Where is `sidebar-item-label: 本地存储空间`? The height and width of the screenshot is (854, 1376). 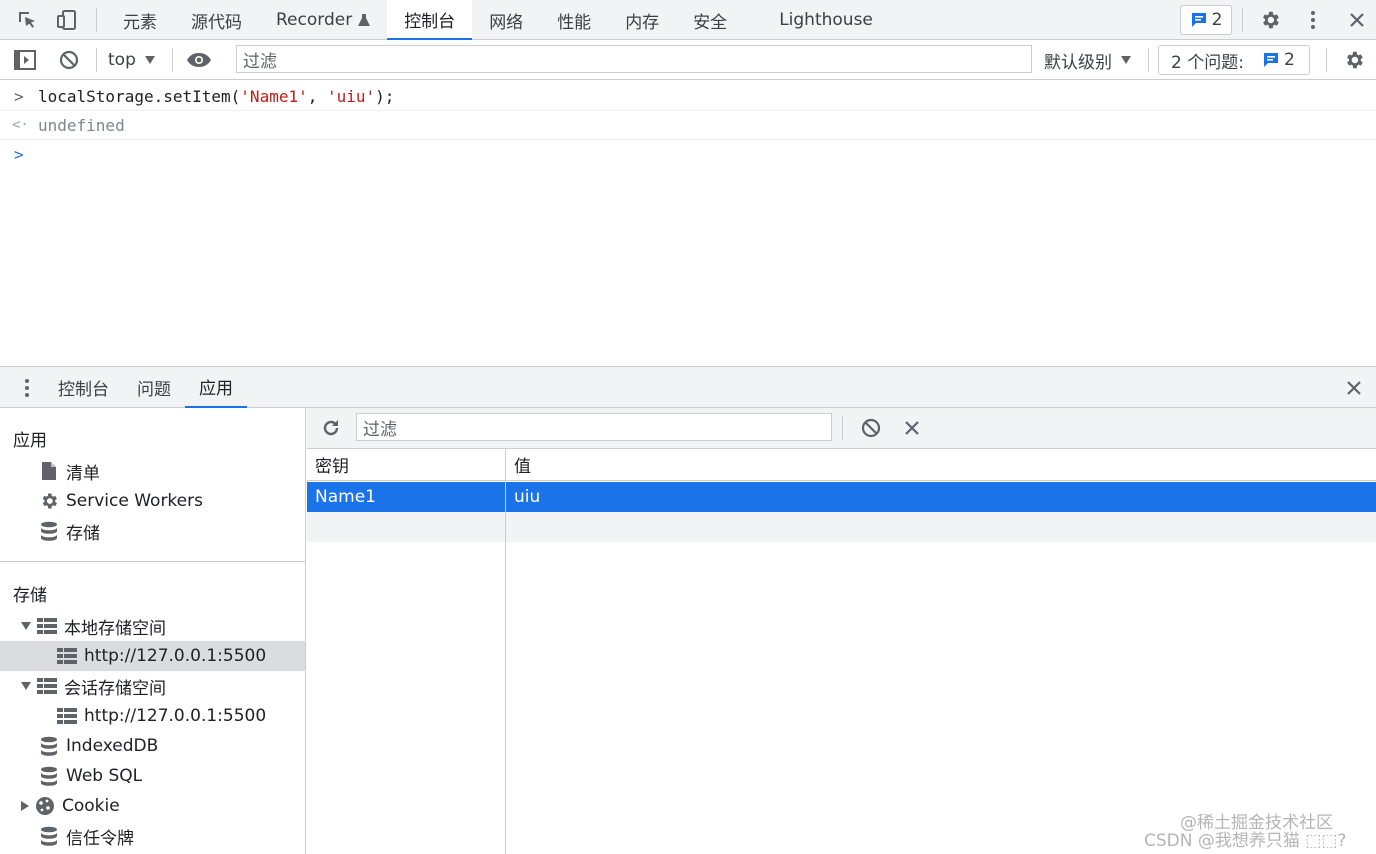 sidebar-item-label: 本地存储空间 is located at coordinates (115, 628).